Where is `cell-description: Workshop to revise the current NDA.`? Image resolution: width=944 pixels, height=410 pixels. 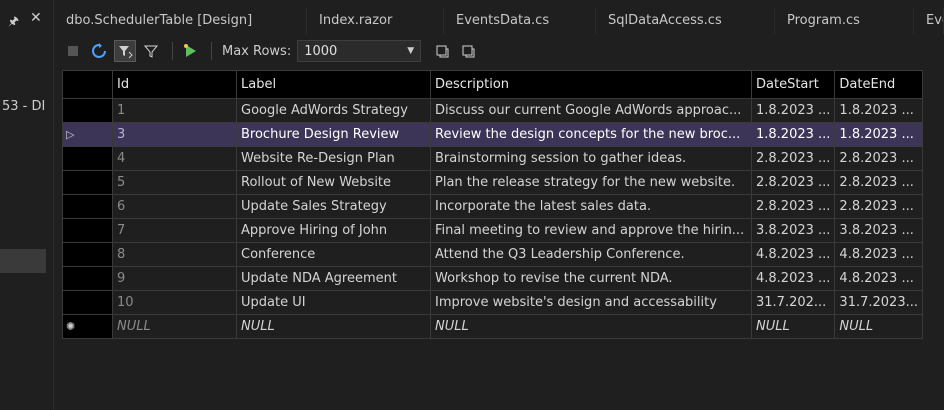
cell-description: Workshop to revise the current NDA. is located at coordinates (591, 278).